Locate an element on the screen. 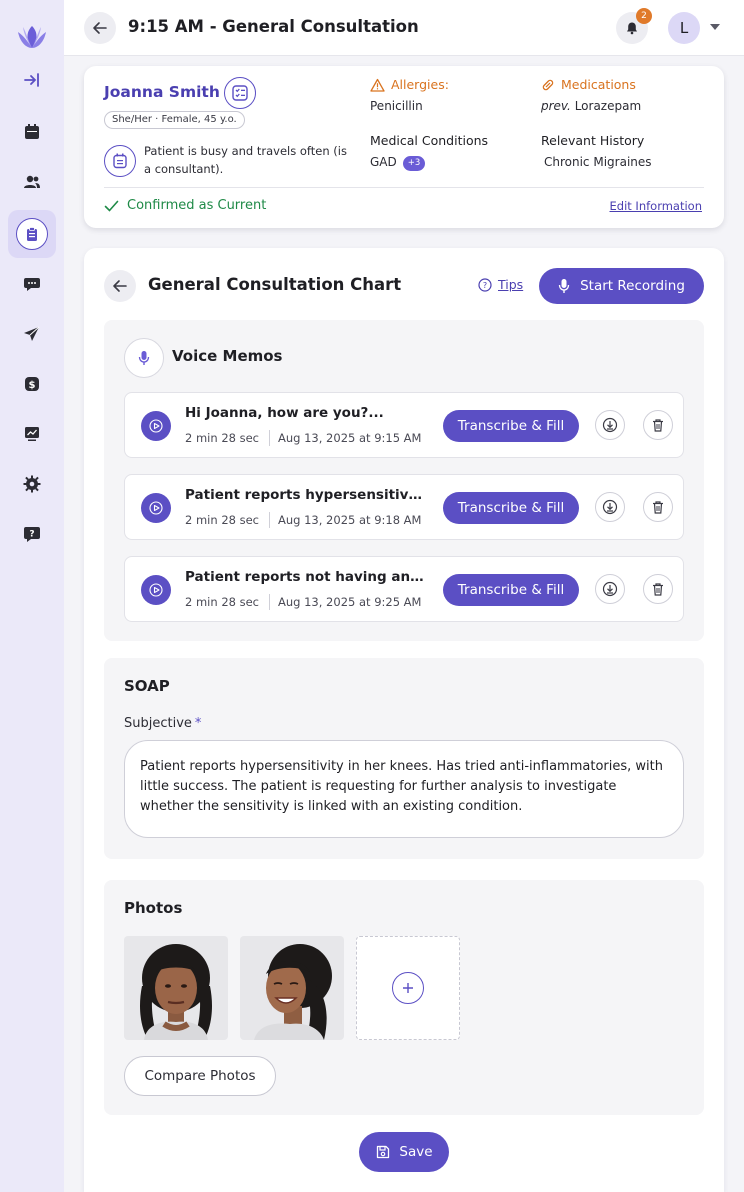  confirmed-status: Confirmed as Current is located at coordinates (185, 205).